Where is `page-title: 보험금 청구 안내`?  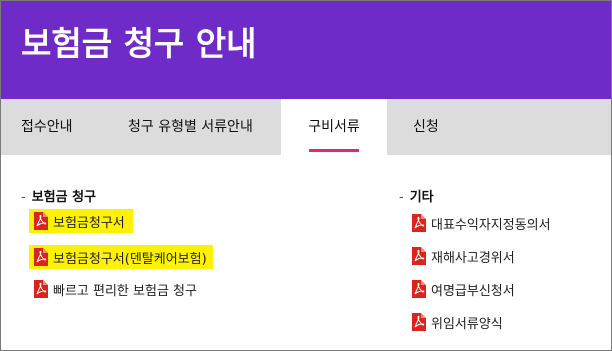 page-title: 보험금 청구 안내 is located at coordinates (139, 43).